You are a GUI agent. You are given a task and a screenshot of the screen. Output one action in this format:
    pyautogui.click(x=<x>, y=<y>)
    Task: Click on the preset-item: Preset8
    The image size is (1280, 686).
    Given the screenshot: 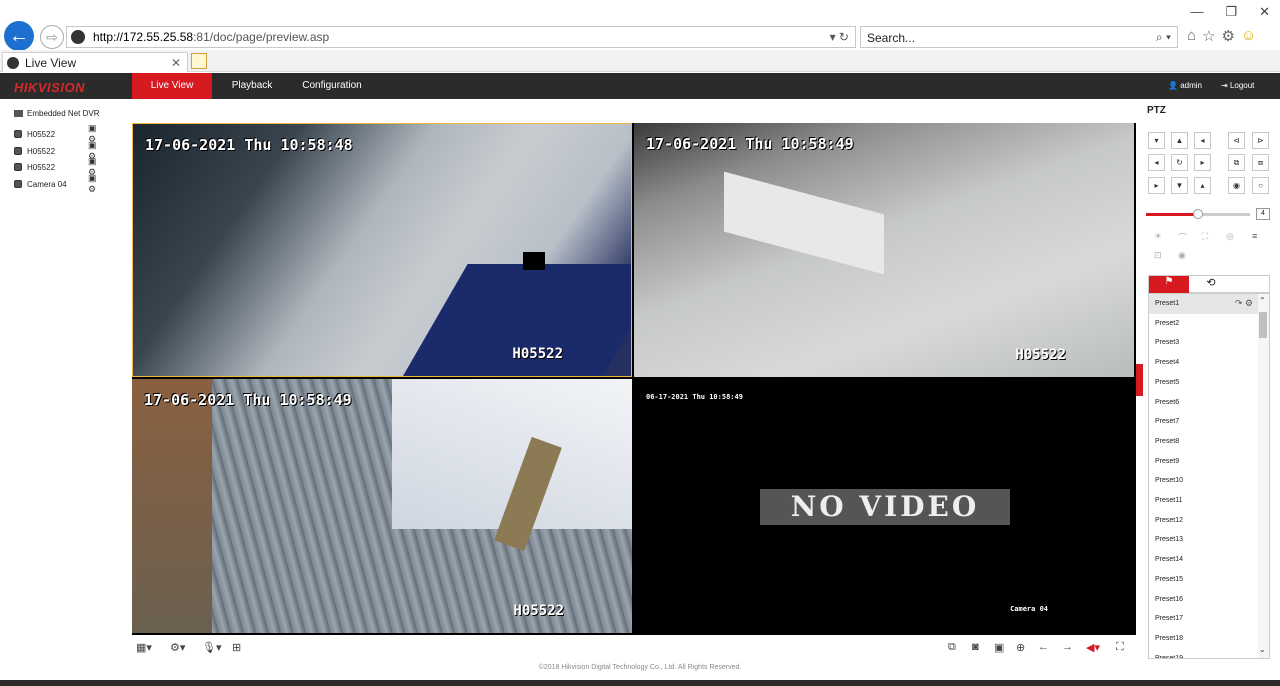 What is the action you would take?
    pyautogui.click(x=1204, y=442)
    